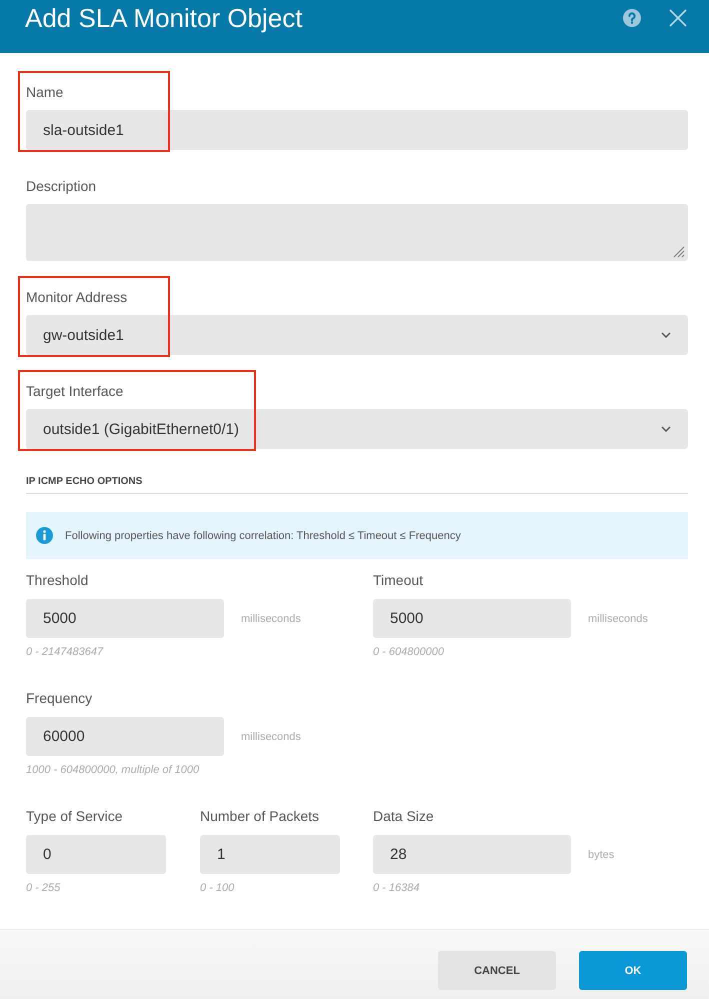 The height and width of the screenshot is (999, 709). I want to click on textarea-field, so click(357, 232).